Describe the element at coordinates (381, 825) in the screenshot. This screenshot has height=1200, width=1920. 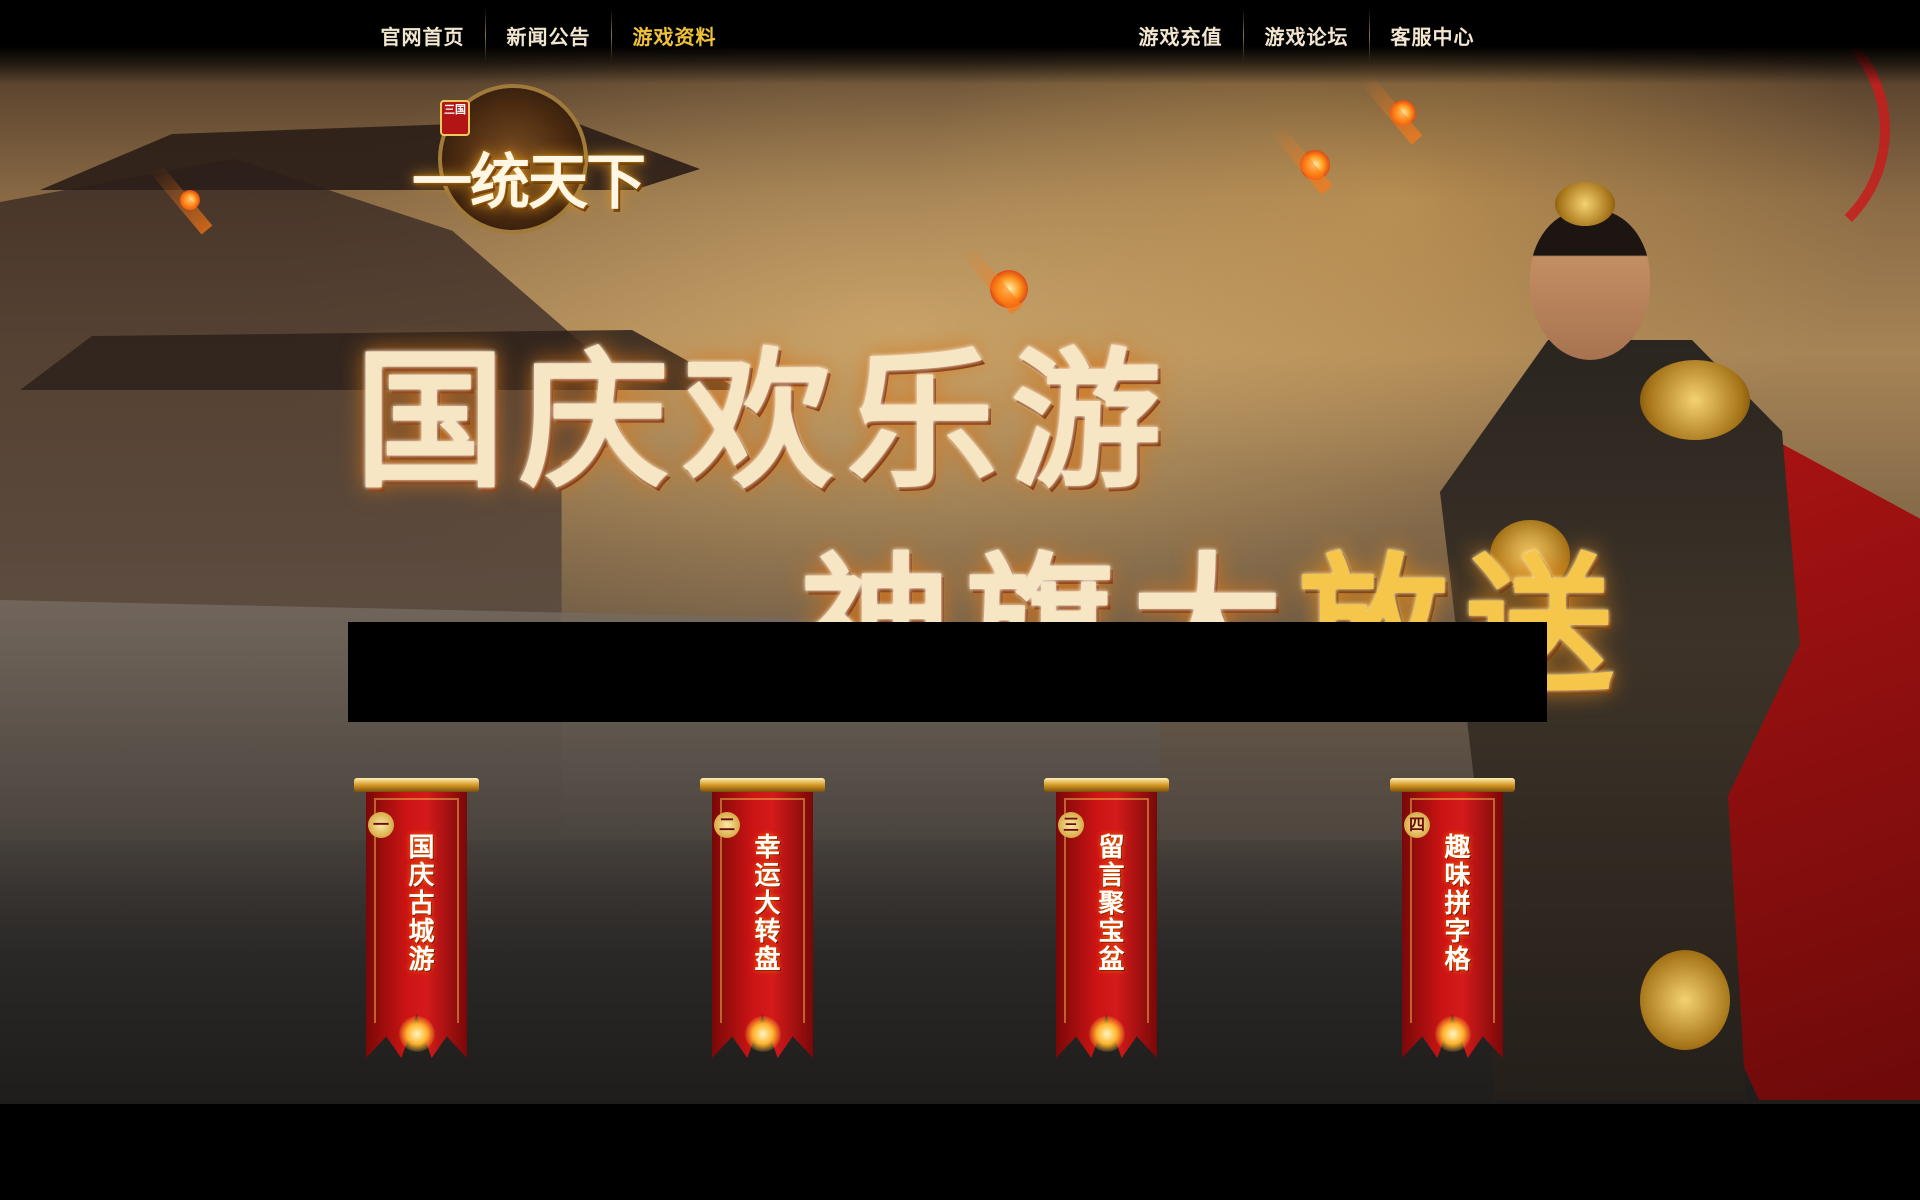
I see `banner-number: 一` at that location.